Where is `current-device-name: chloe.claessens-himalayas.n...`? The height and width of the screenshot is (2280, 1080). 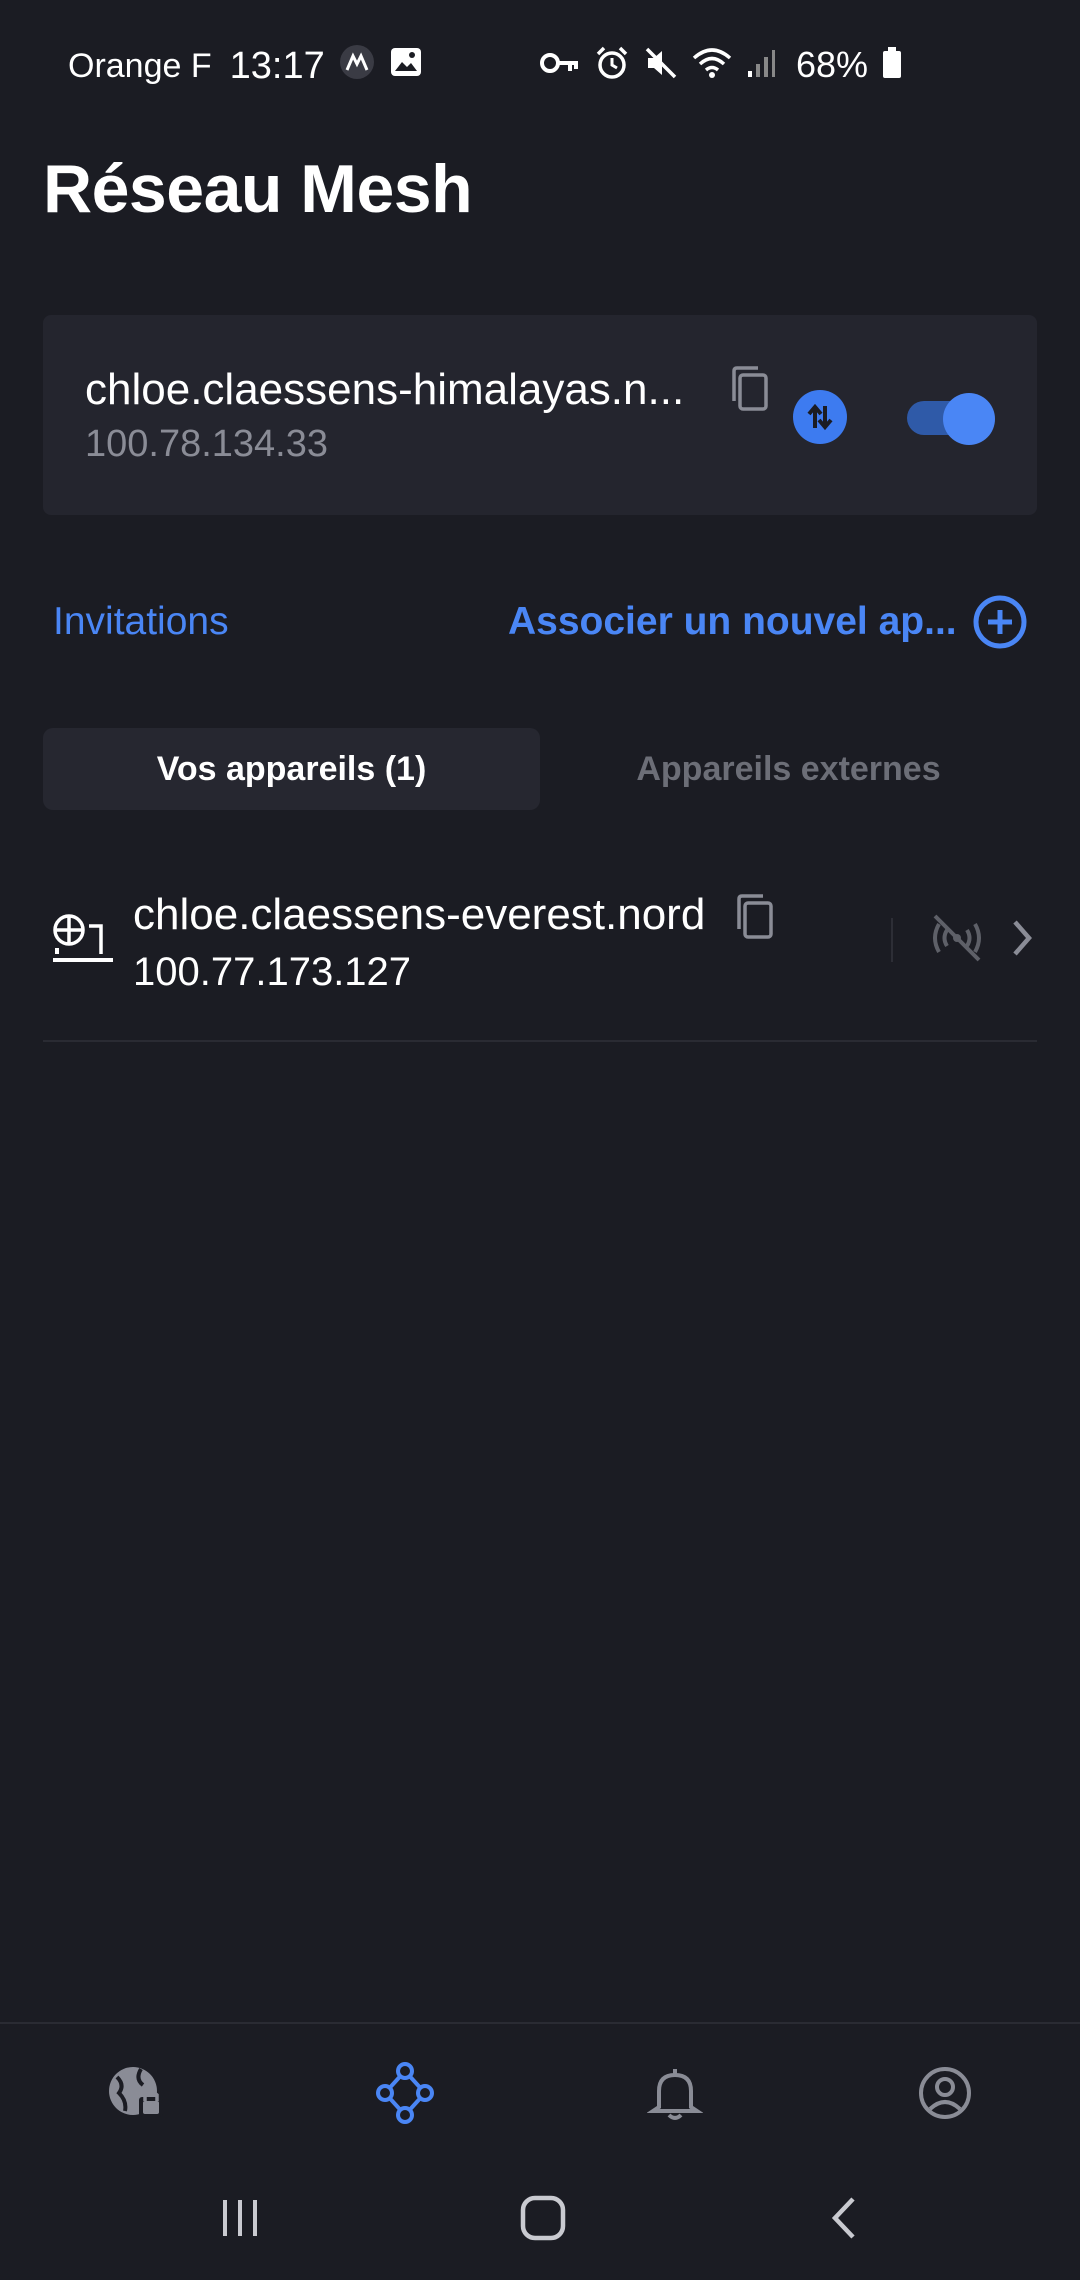
current-device-name: chloe.claessens-himalayas.n... is located at coordinates (385, 389).